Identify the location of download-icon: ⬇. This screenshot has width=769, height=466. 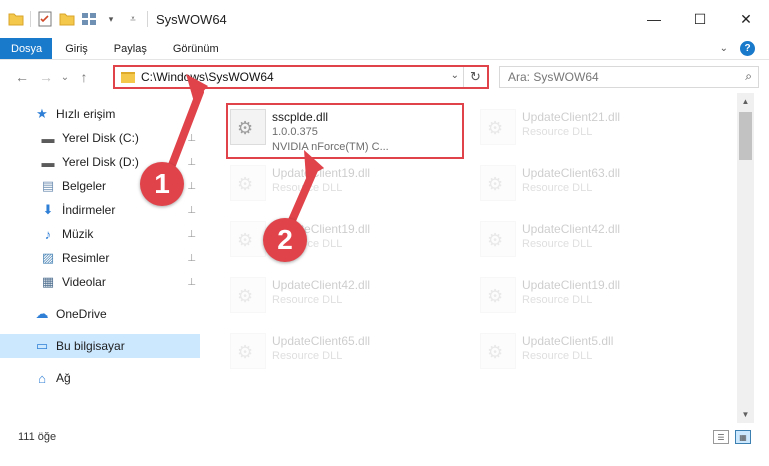
(48, 209).